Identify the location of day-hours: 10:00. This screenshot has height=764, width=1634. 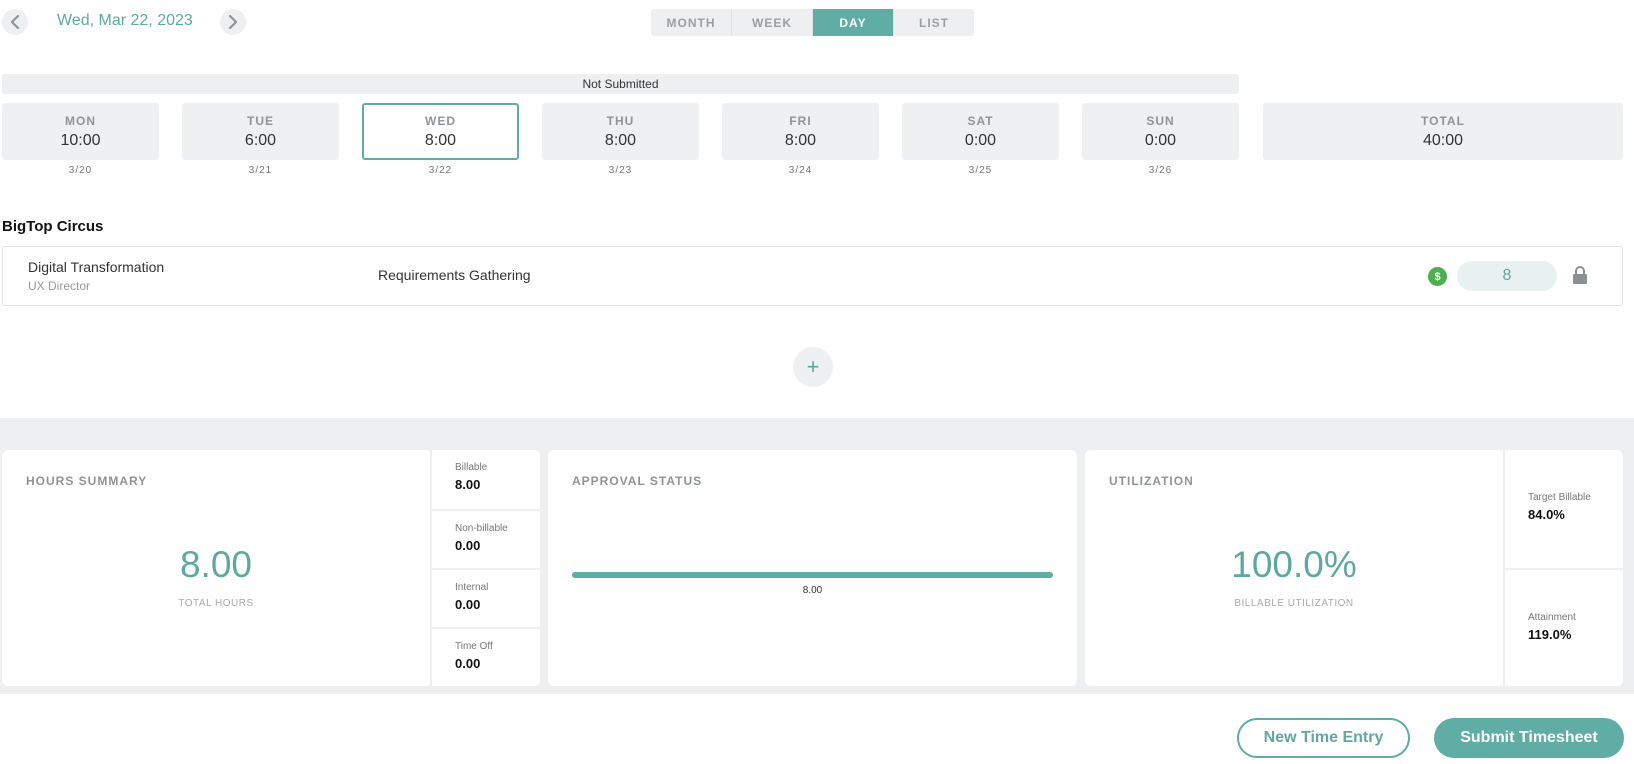
(80, 140).